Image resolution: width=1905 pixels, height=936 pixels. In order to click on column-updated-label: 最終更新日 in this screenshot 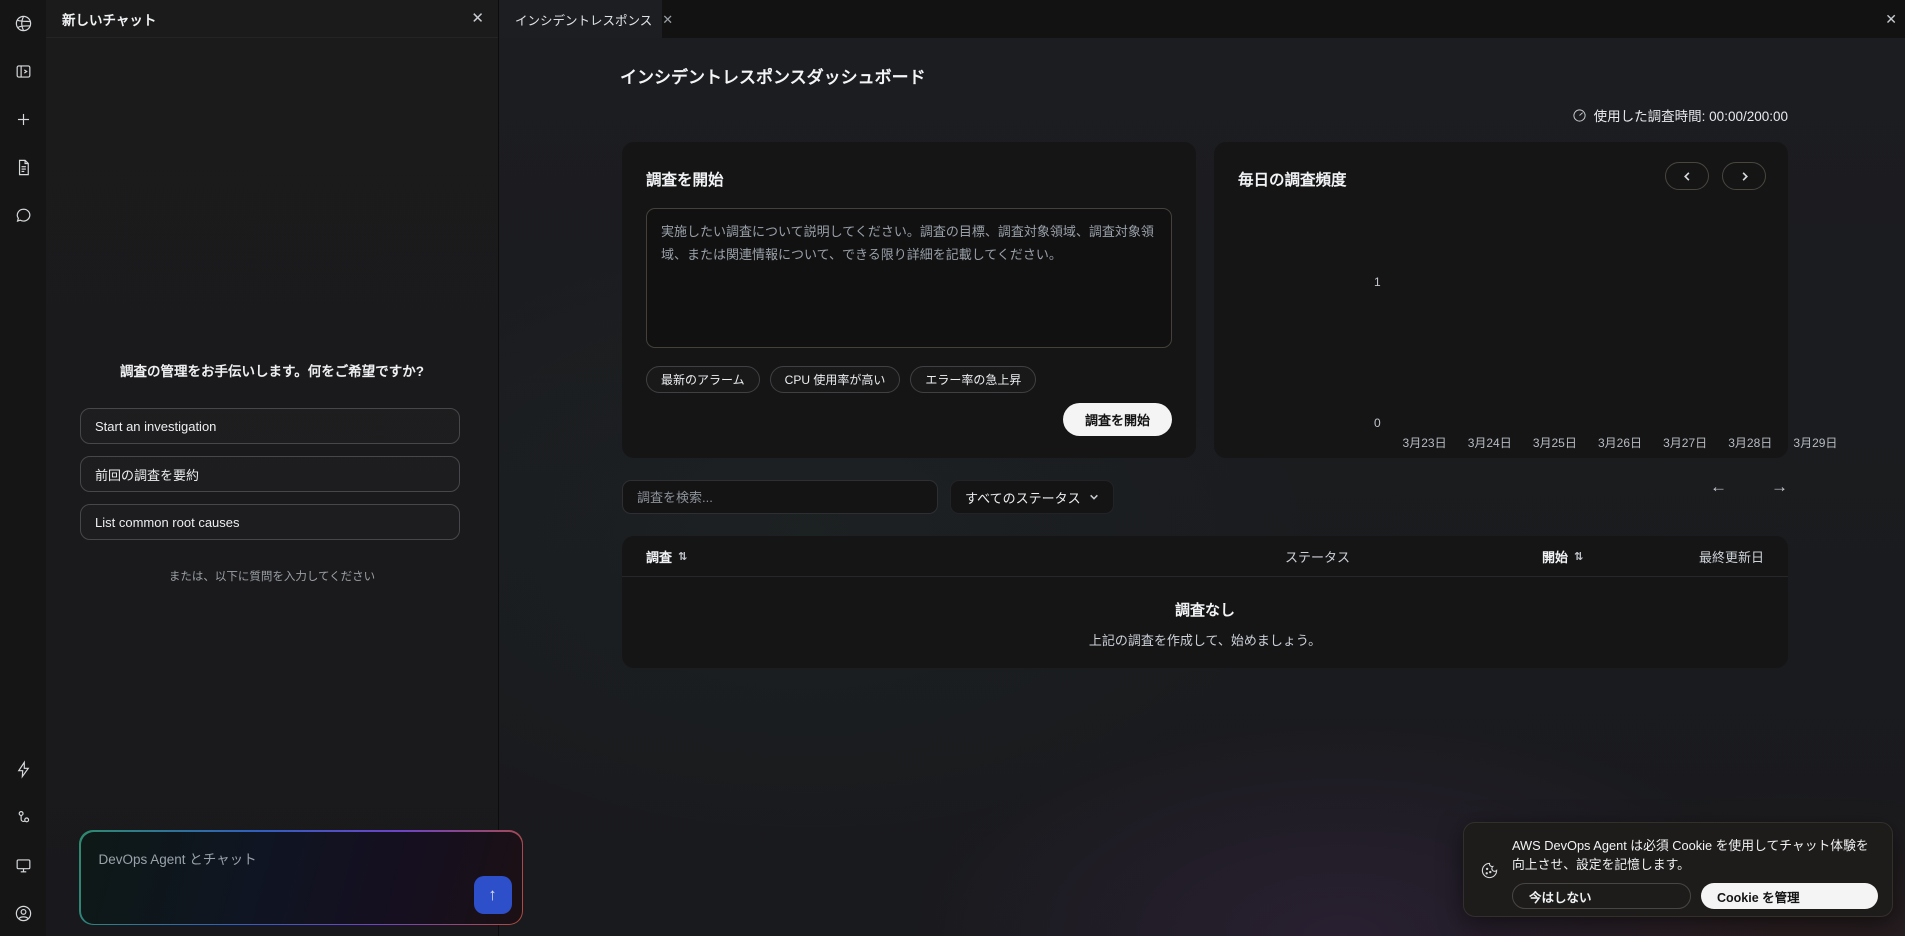, I will do `click(1731, 557)`.